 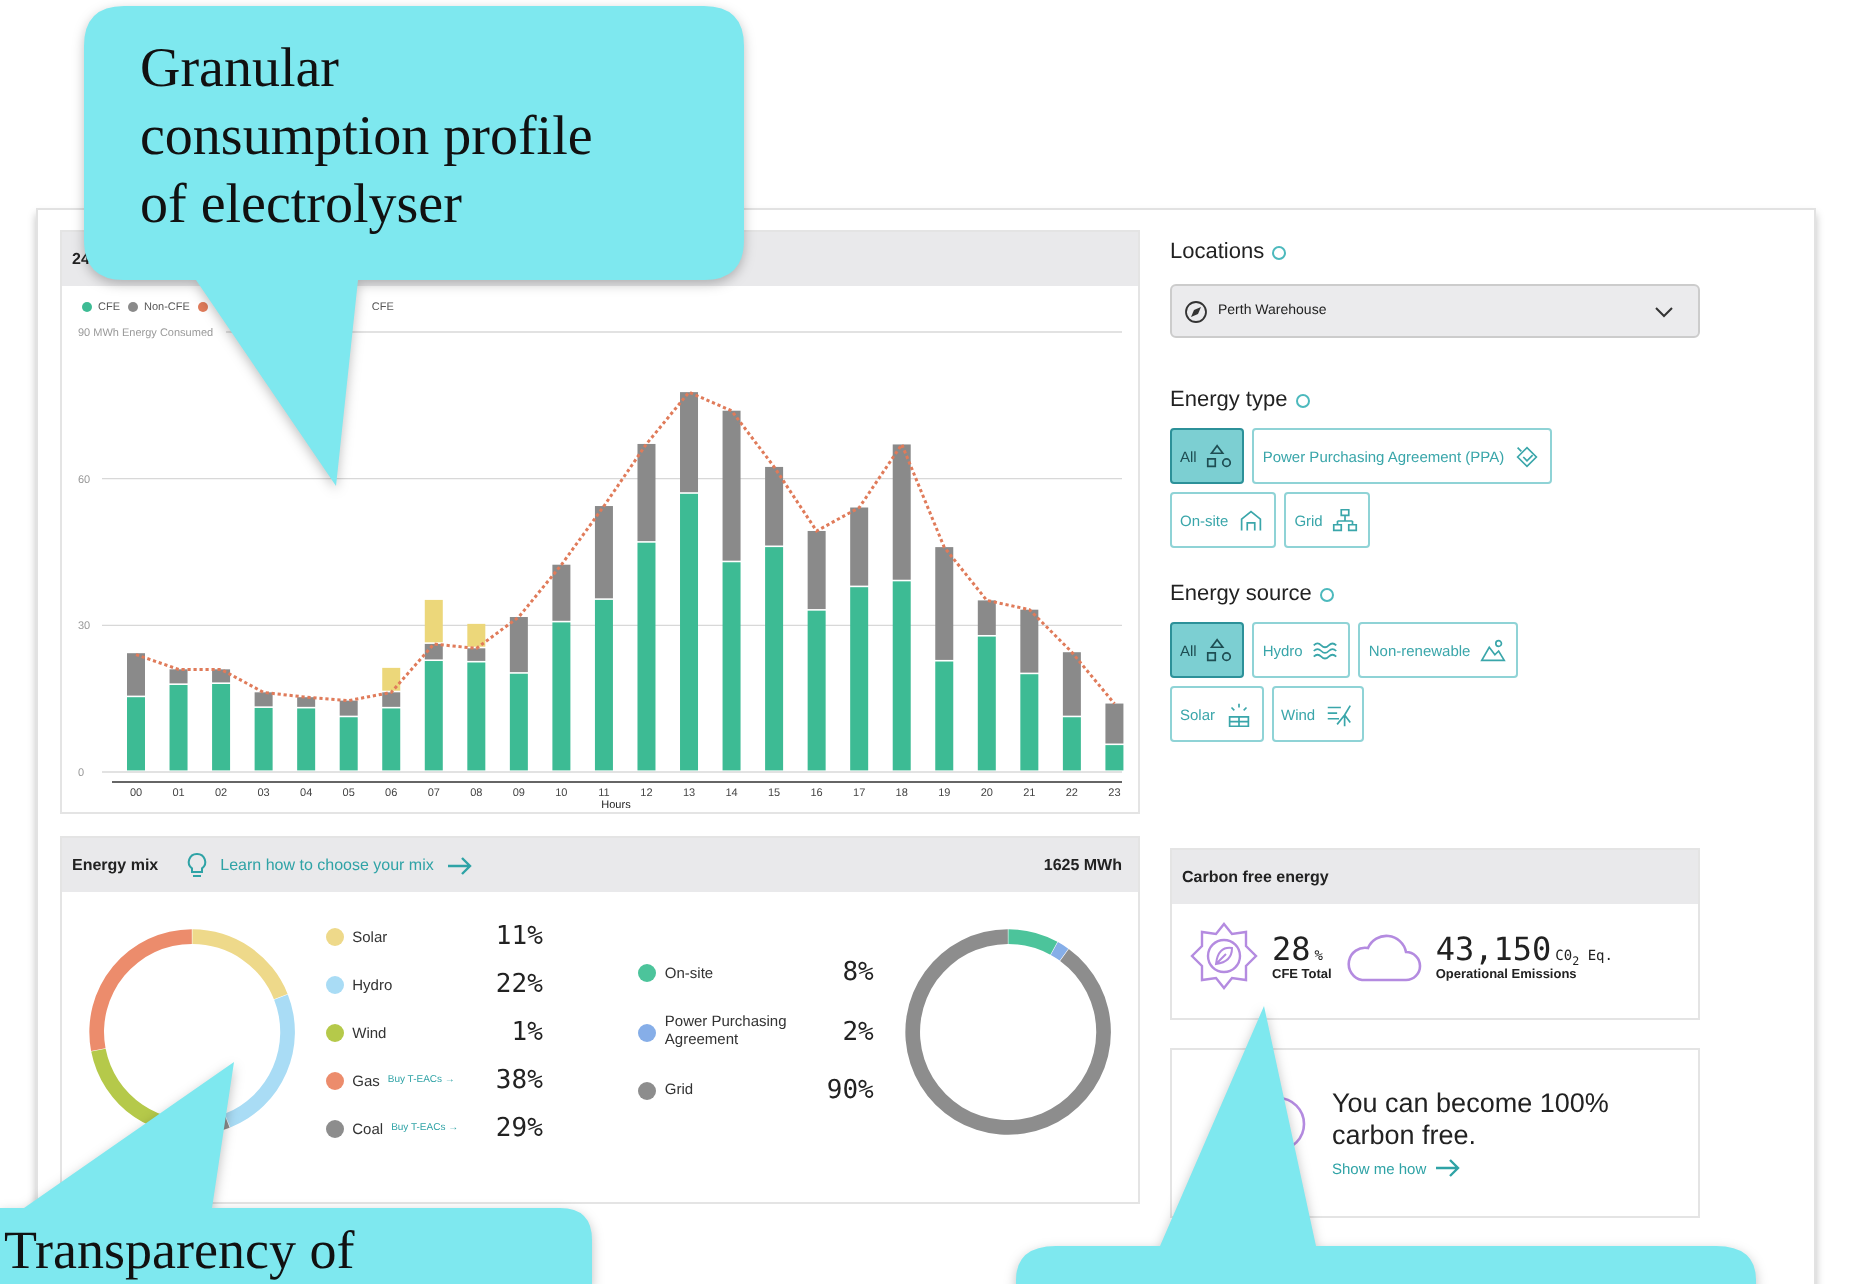 I want to click on callout-text: Granular consumption profile of electrolyser, so click(x=367, y=138).